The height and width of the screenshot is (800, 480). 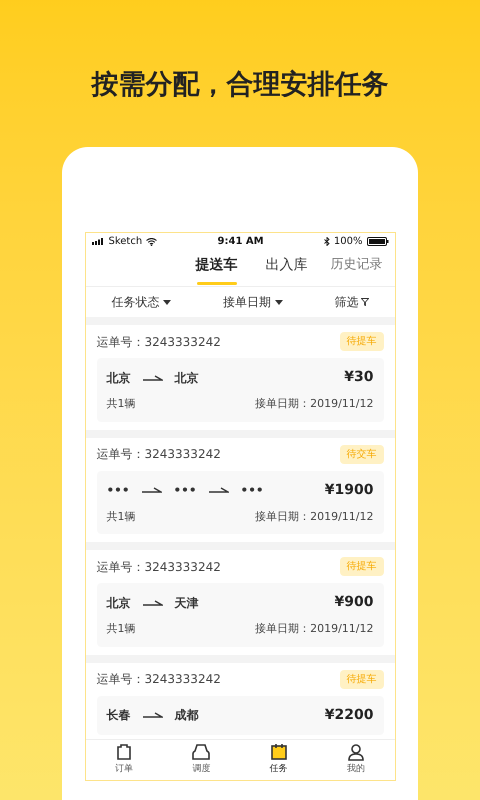 I want to click on order-card: 运单号：3243333242 待提车 长春 成都 ¥2200, so click(x=240, y=700).